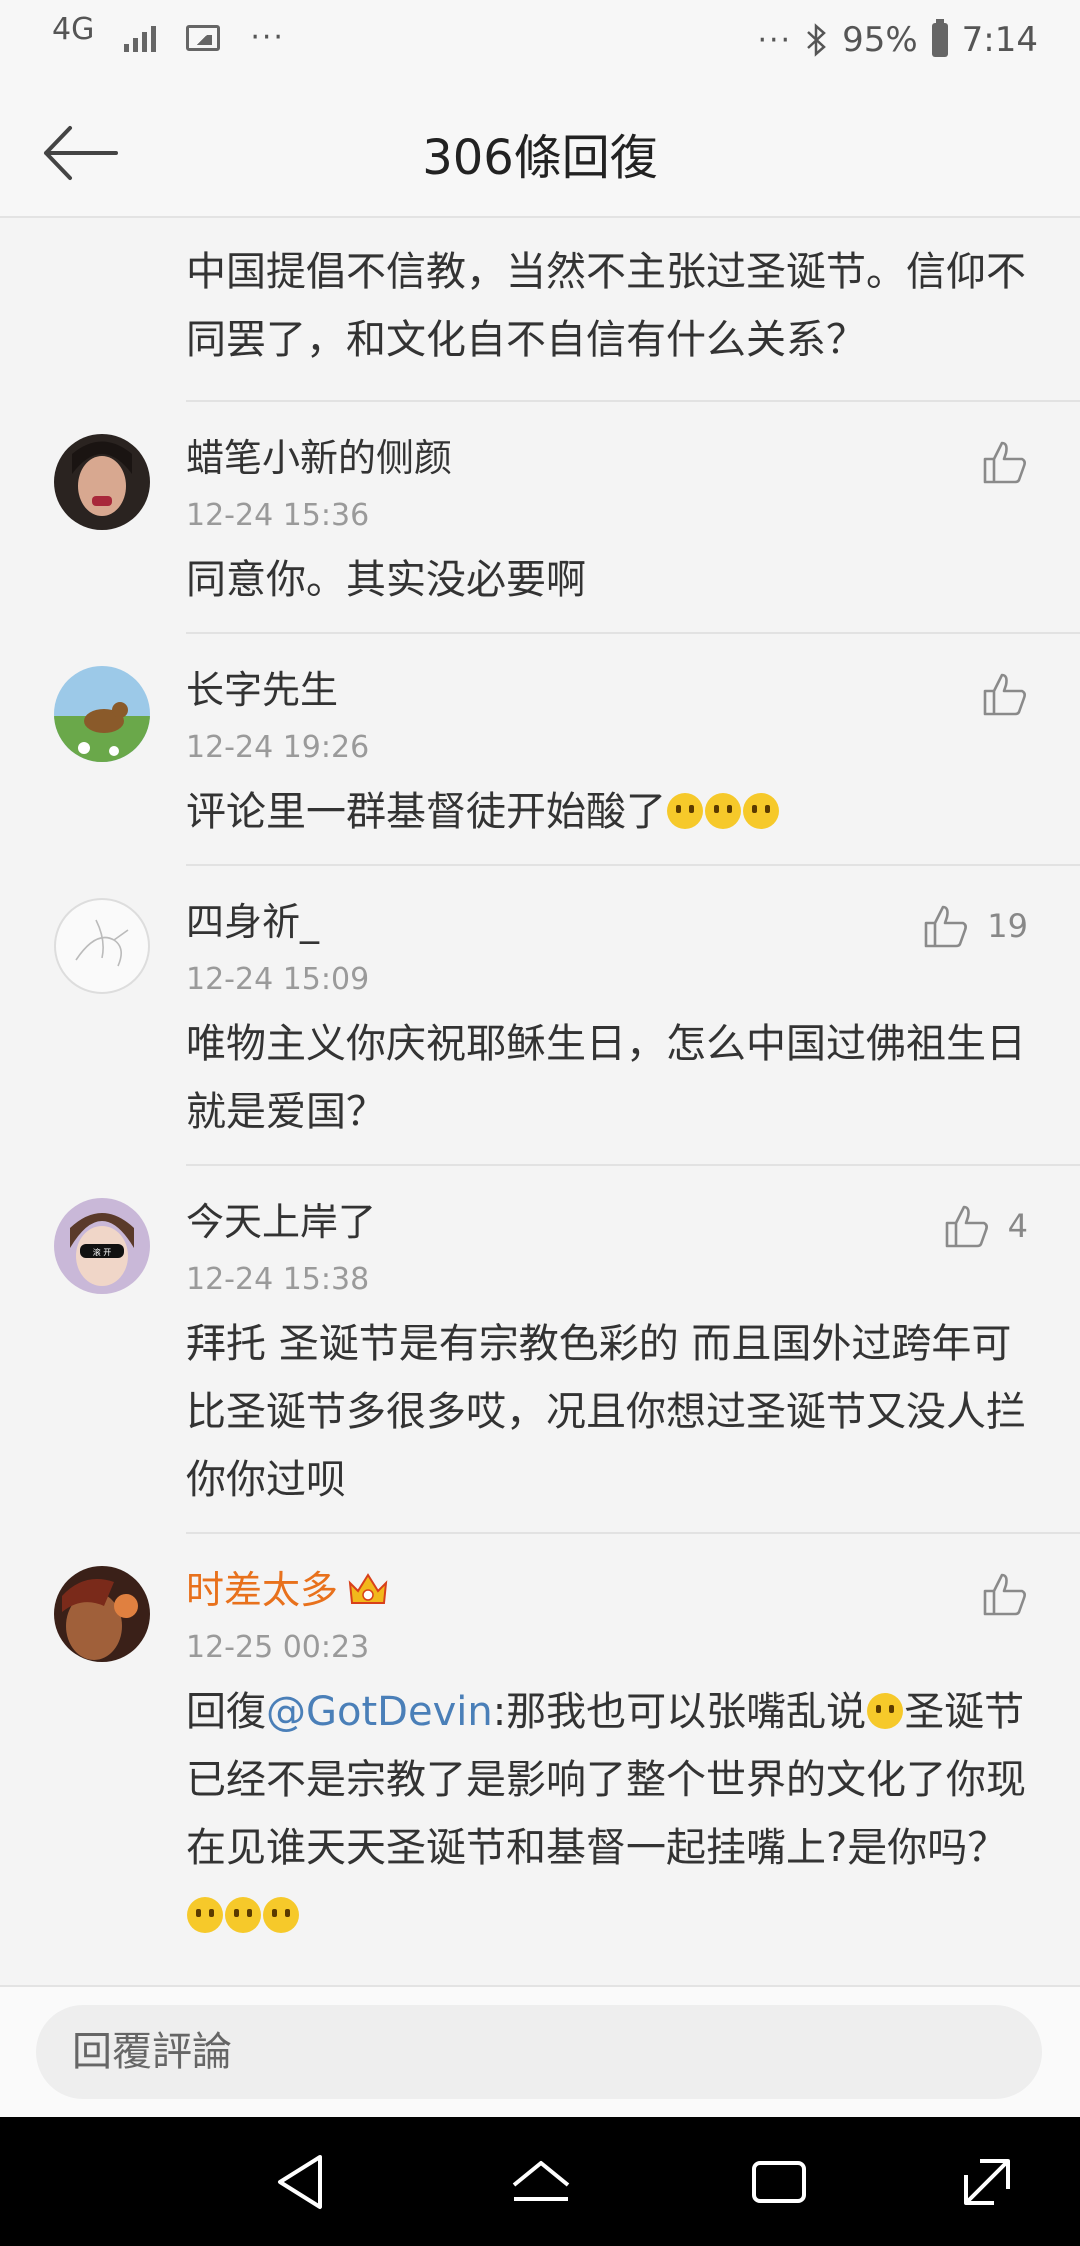 The image size is (1080, 2246). I want to click on top-comment: 中国提倡不信教，当然不主张过圣诞节。信仰不同罢了，和文化自不自信有什么关系？, so click(633, 310).